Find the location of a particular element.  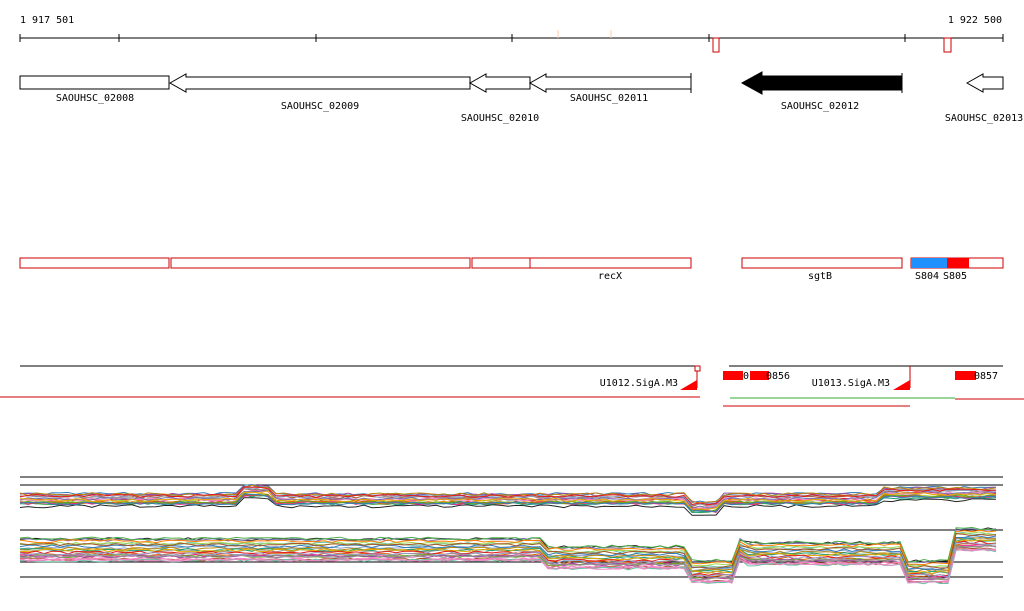

tss-label: 0857 is located at coordinates (986, 376).